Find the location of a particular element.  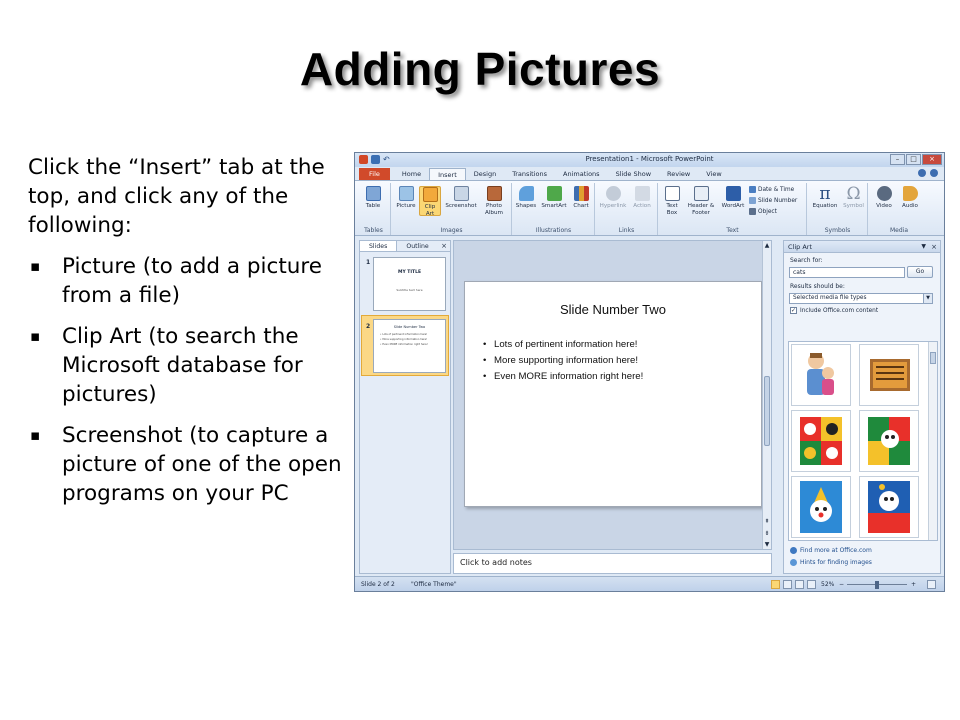

bullet-item-picture: ▪ Picture (to add a picture from a file) is located at coordinates (189, 281).